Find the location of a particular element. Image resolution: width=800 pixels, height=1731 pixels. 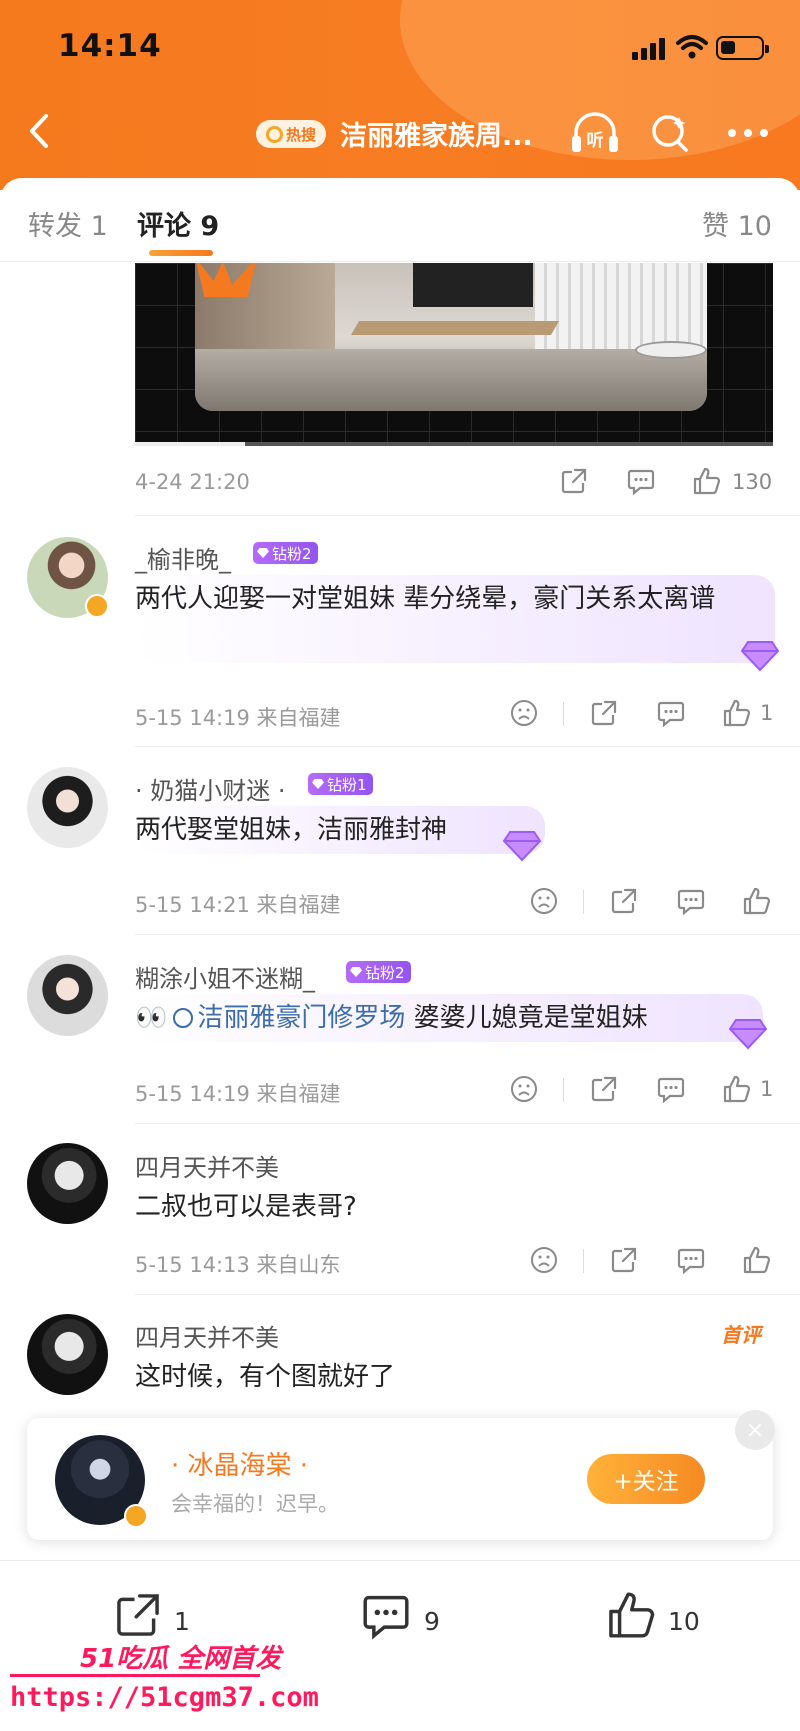

nav-bar: 热搜 洁丽雅家族周... 听 is located at coordinates (400, 135).